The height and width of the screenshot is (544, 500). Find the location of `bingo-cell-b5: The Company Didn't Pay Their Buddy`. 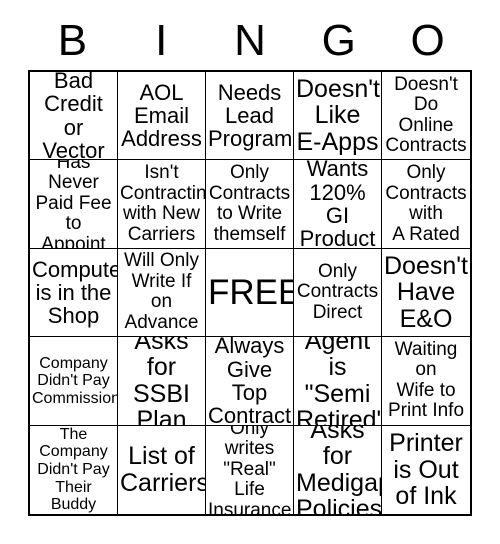

bingo-cell-b5: The Company Didn't Pay Their Buddy is located at coordinates (74, 469).